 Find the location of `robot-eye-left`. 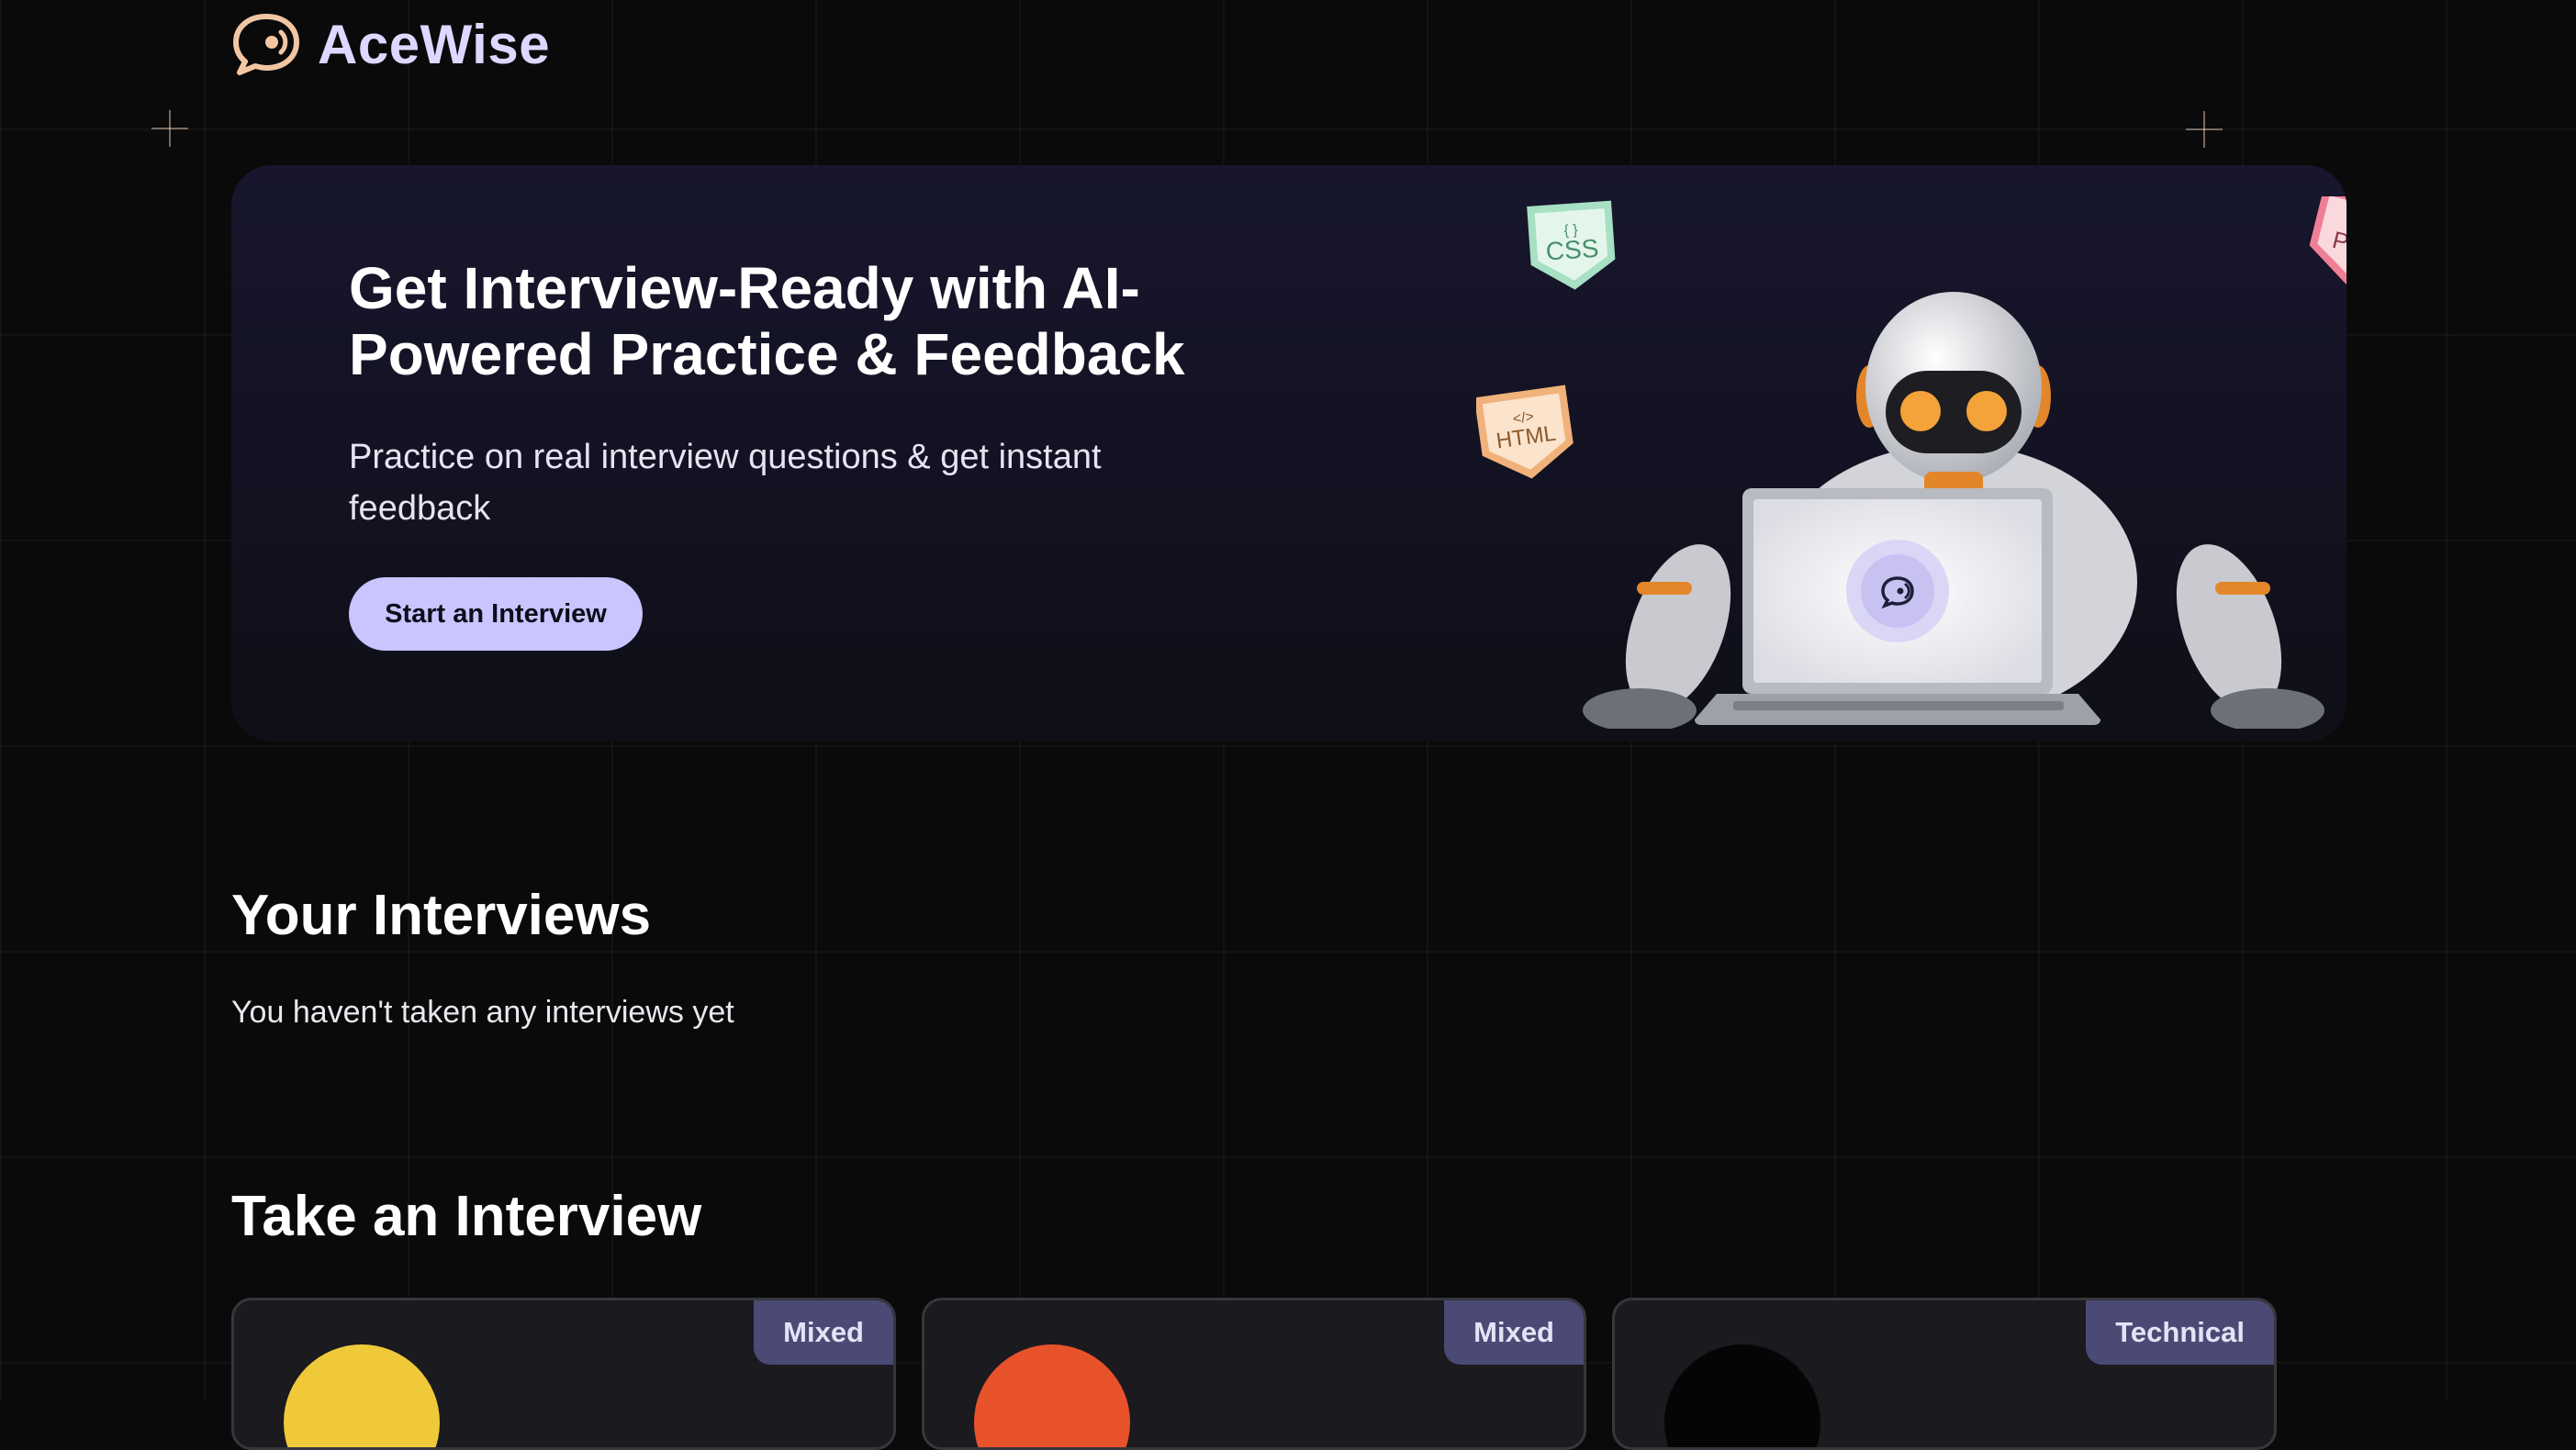

robot-eye-left is located at coordinates (1920, 411).